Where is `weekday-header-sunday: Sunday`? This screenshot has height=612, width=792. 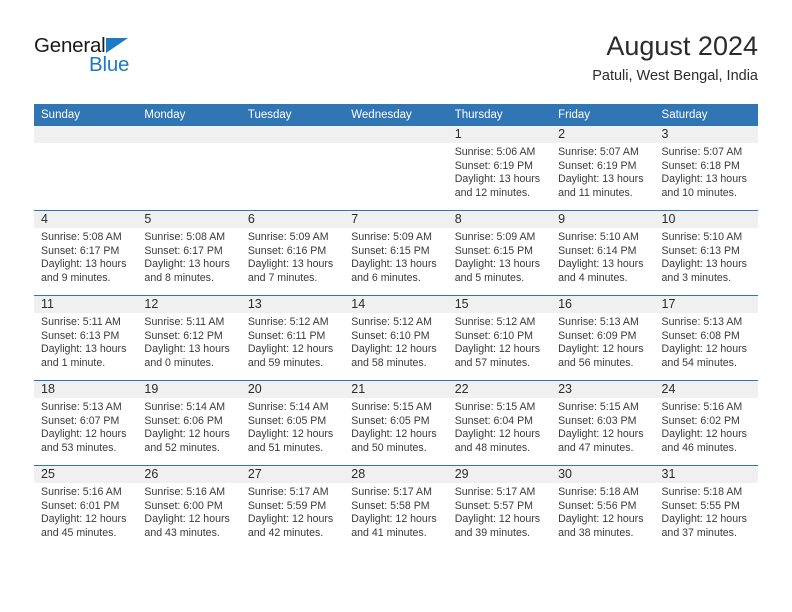 weekday-header-sunday: Sunday is located at coordinates (86, 115).